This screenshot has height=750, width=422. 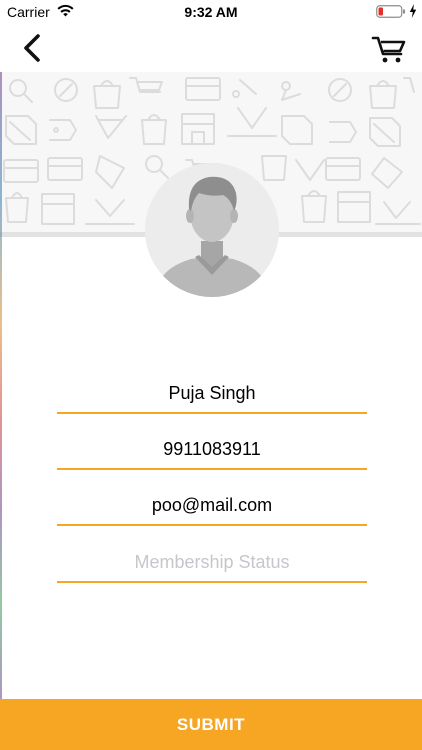 I want to click on battery-icon, so click(x=390, y=11).